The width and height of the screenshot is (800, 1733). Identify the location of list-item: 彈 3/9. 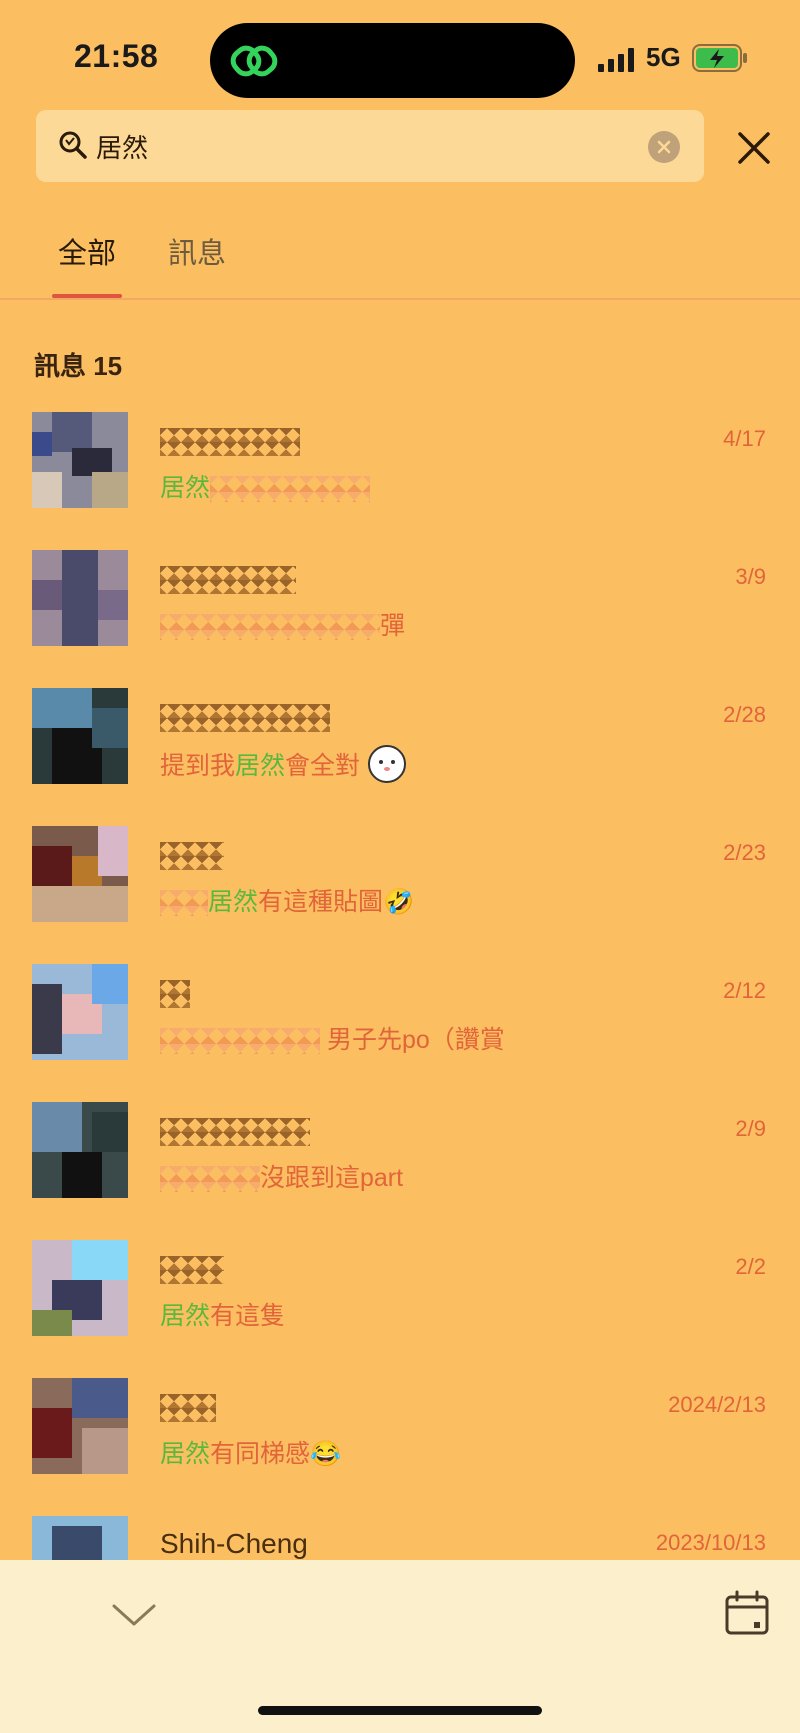
(400, 607).